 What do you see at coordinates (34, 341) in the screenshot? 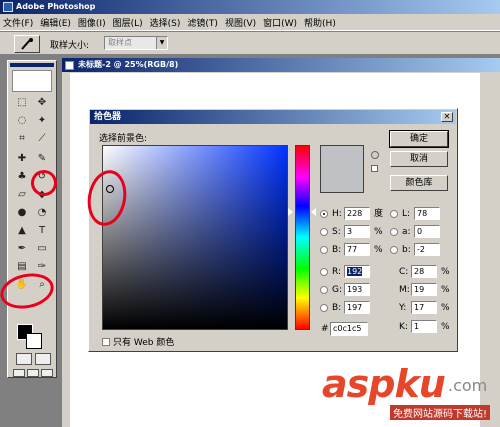
I see `background-color-swatch` at bounding box center [34, 341].